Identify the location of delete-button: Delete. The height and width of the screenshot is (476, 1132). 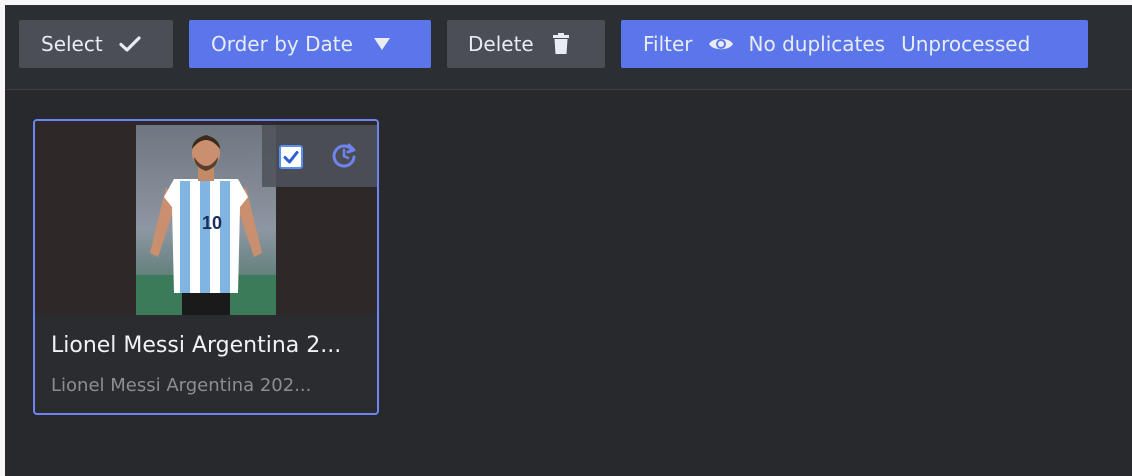
(526, 44).